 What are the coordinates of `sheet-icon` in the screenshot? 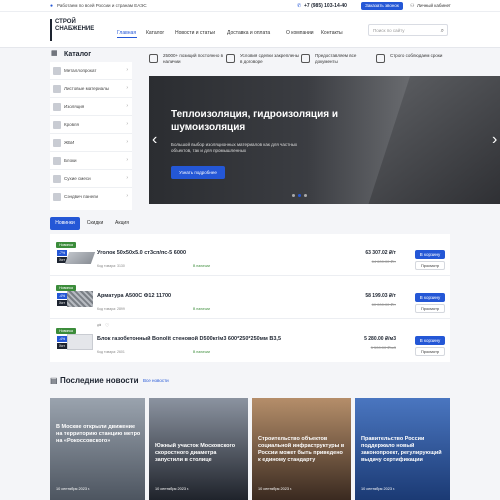 It's located at (57, 89).